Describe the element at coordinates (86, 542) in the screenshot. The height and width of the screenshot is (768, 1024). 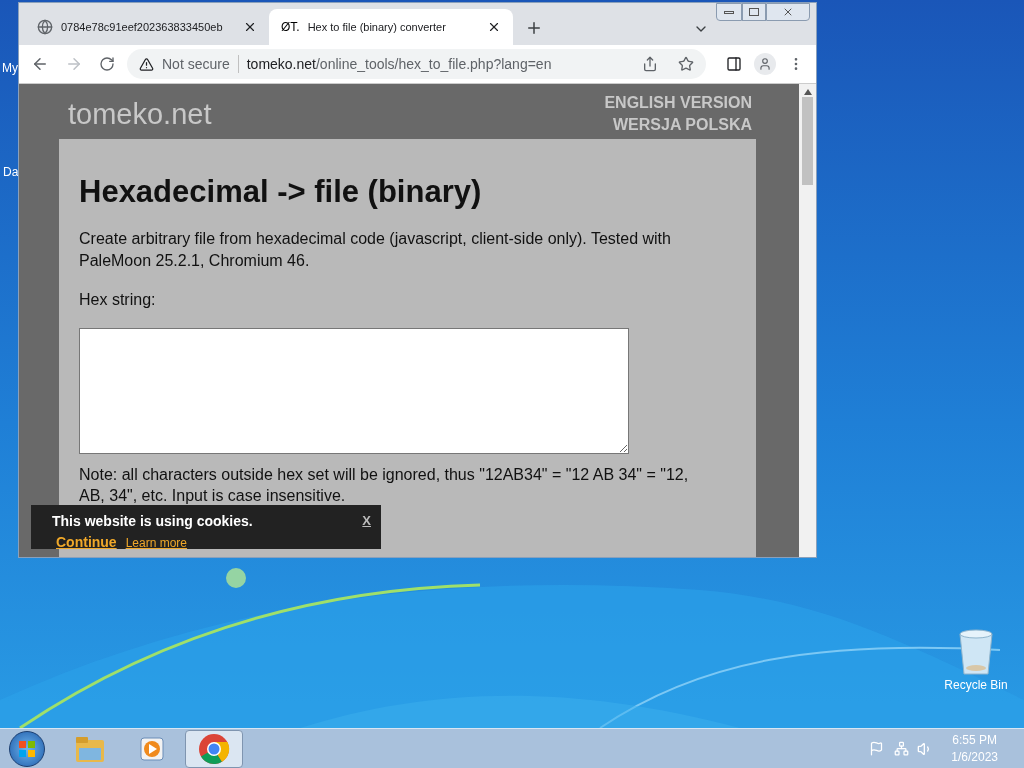
I see `continue-link: Continue` at that location.